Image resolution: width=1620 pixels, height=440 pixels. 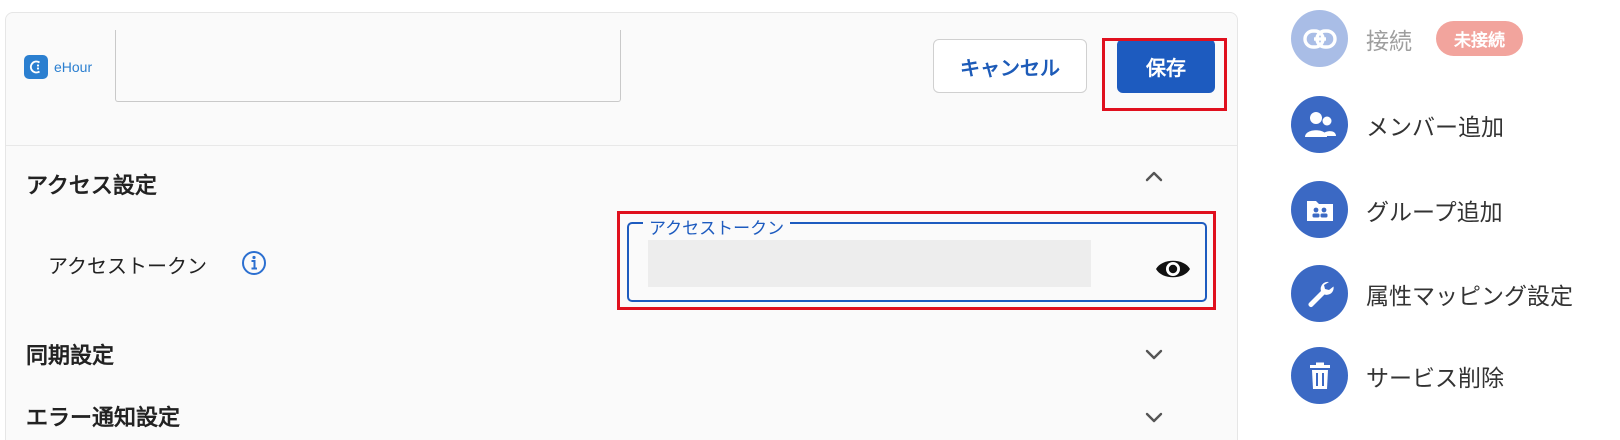 I want to click on save-button-highlight, so click(x=1164, y=74).